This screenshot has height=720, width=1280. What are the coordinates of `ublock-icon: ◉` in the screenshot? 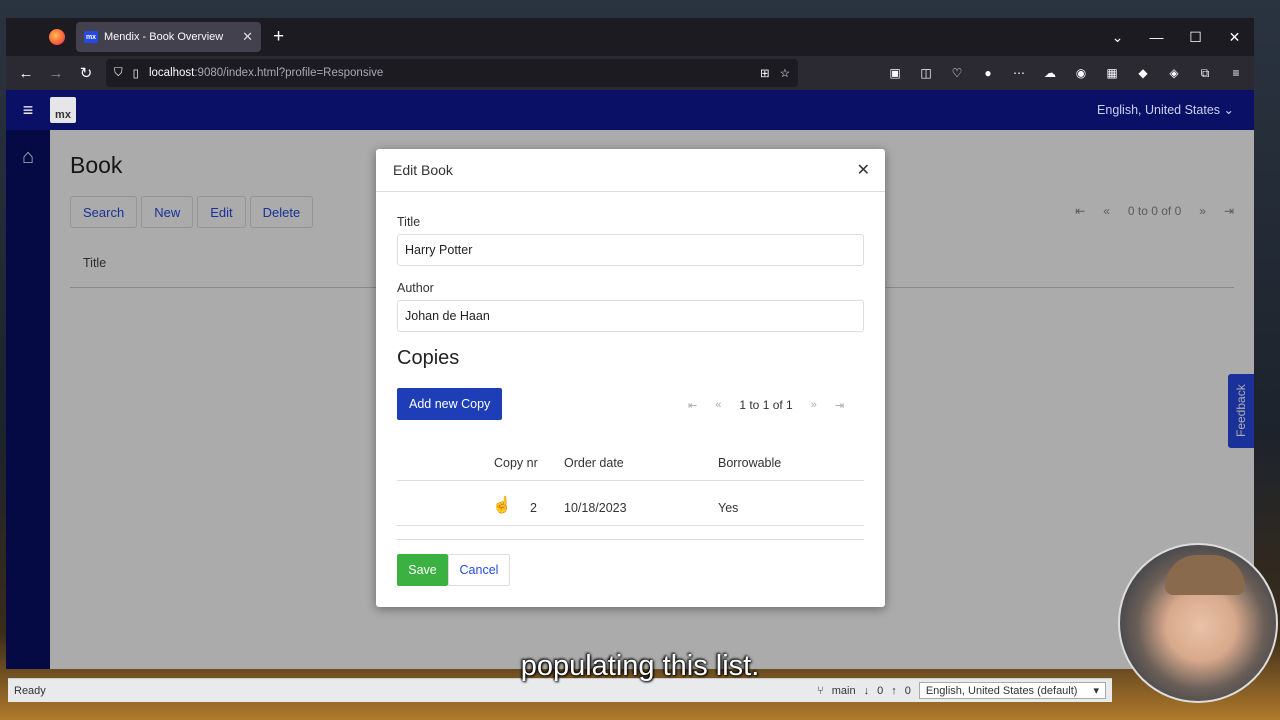 It's located at (1081, 73).